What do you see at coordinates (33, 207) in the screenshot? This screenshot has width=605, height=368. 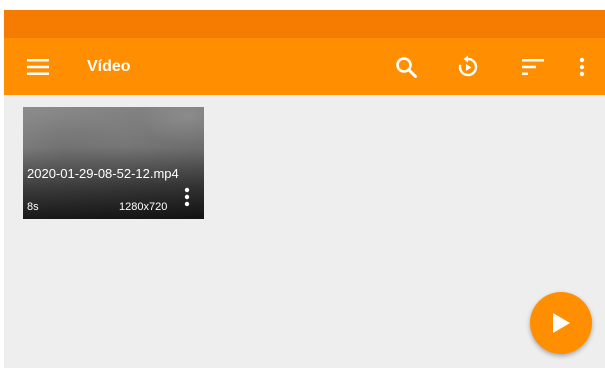 I see `video-duration: 8s` at bounding box center [33, 207].